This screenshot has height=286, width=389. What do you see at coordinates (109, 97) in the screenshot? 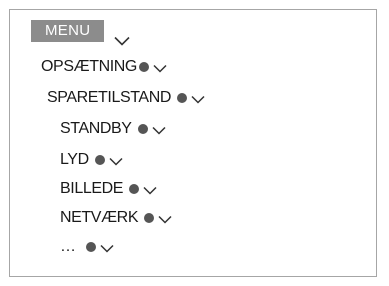
I see `menu-item-label: SPARETILSTAND` at bounding box center [109, 97].